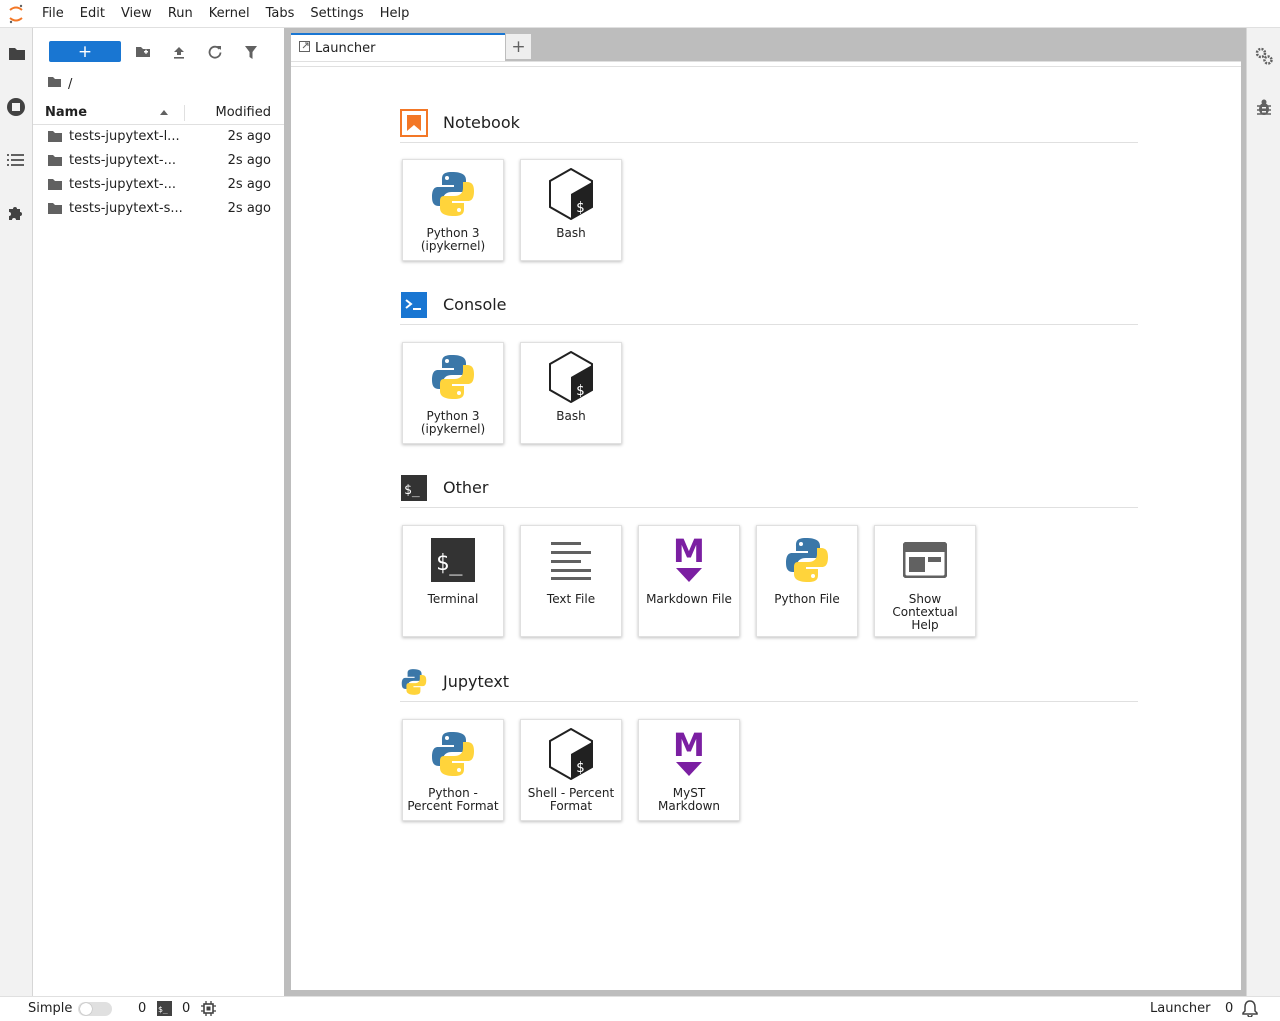 This screenshot has width=1280, height=1021. What do you see at coordinates (453, 599) in the screenshot?
I see `card-label: Terminal` at bounding box center [453, 599].